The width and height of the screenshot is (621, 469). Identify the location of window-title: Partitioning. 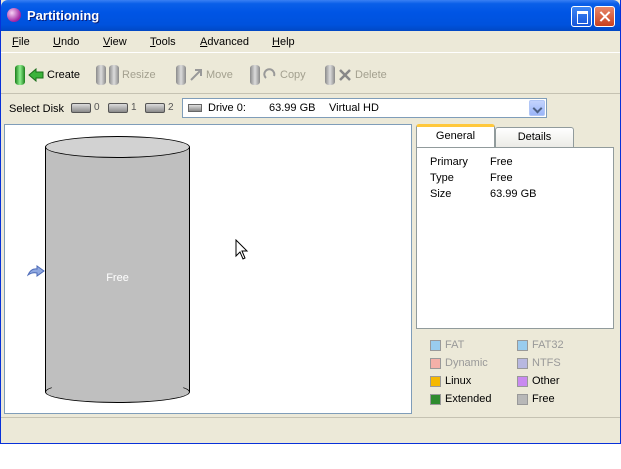
(63, 15).